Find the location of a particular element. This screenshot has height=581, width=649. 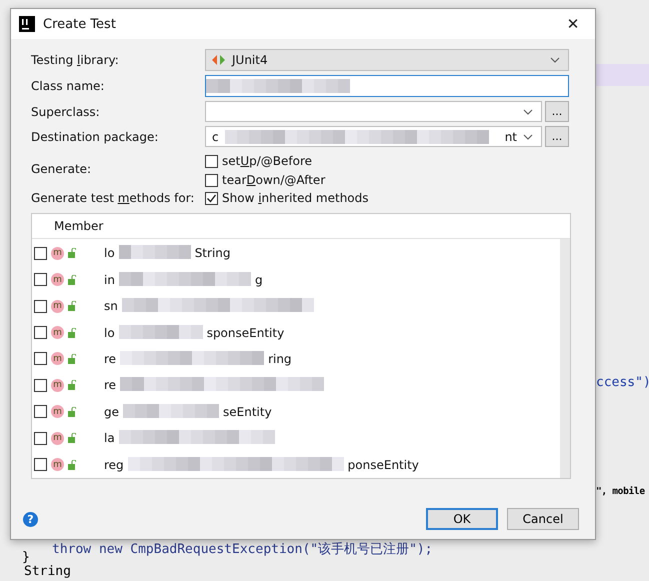

method-name: sponseEntity is located at coordinates (245, 333).